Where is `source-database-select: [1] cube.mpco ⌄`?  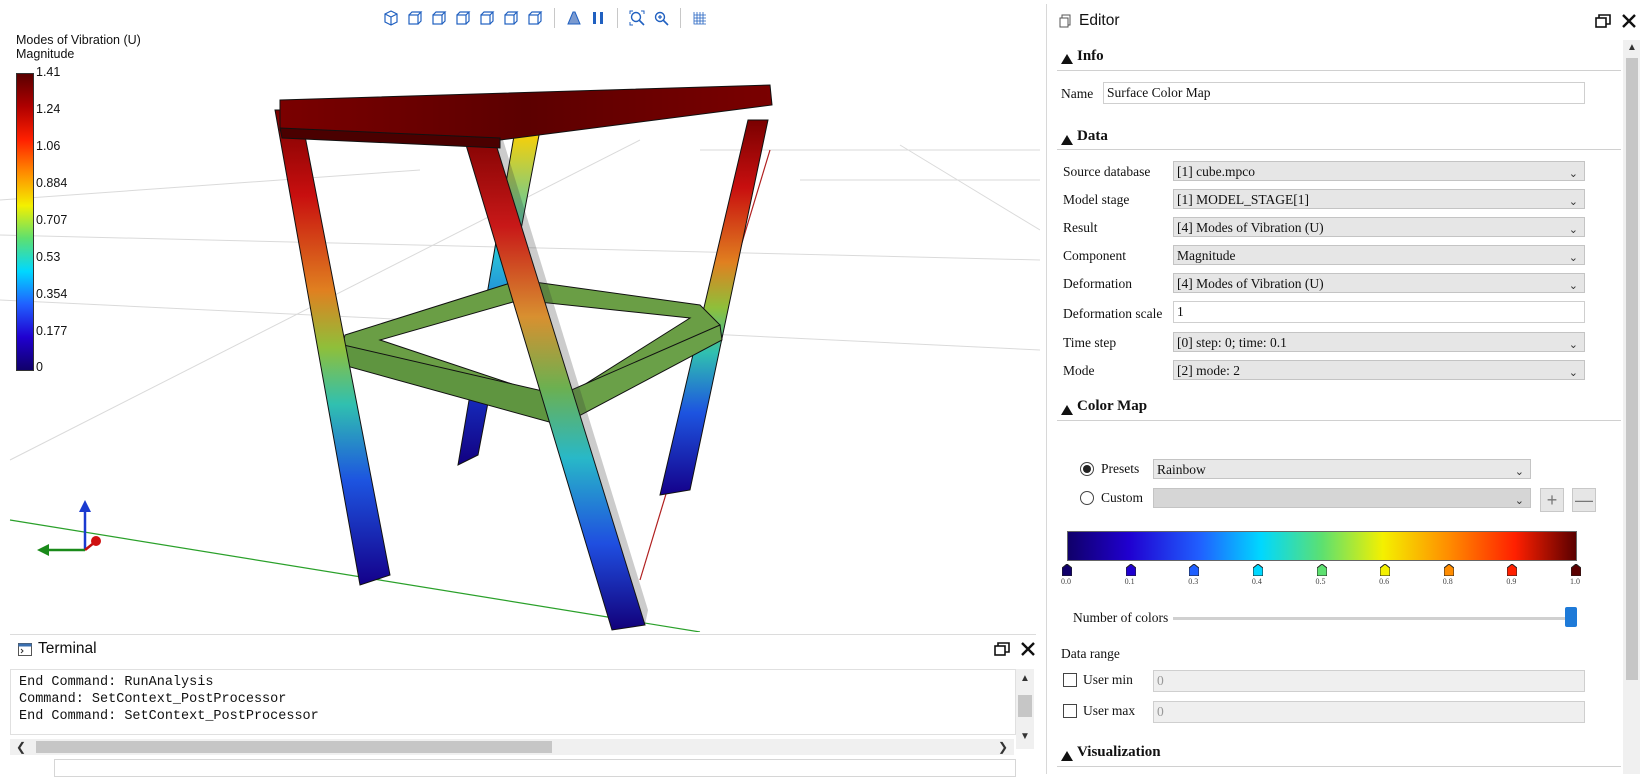 source-database-select: [1] cube.mpco ⌄ is located at coordinates (1379, 171).